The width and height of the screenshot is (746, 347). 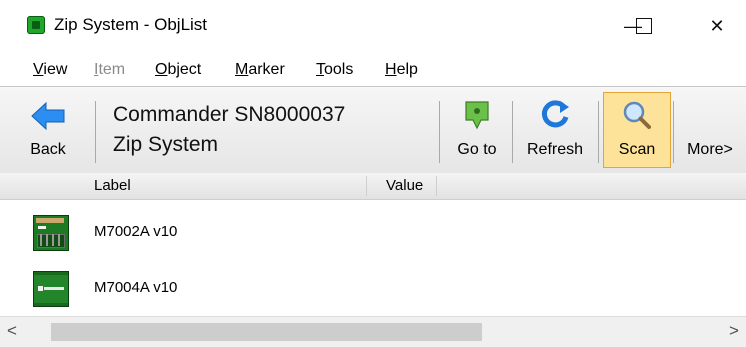 I want to click on back-button: Back, so click(x=48, y=129).